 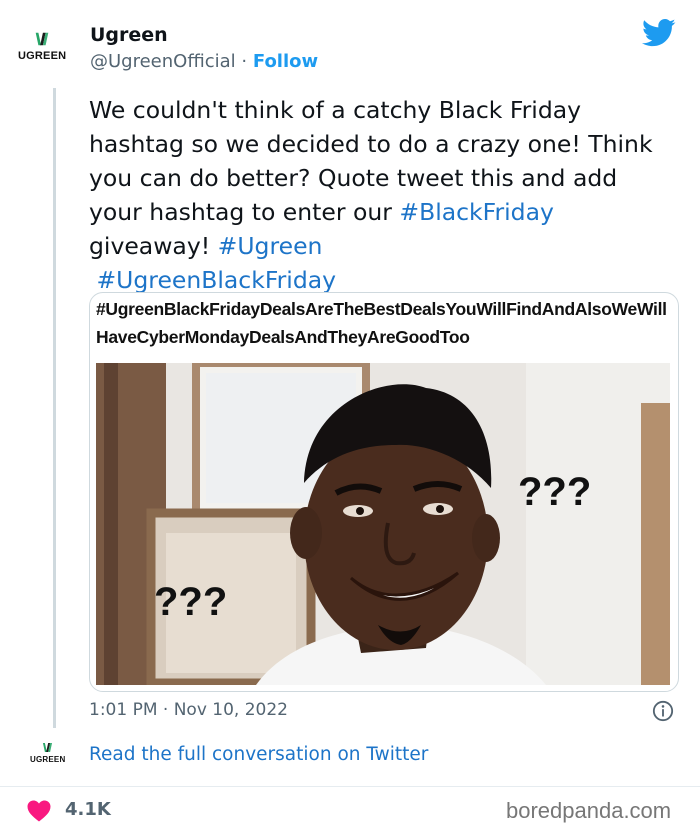 What do you see at coordinates (350, 786) in the screenshot?
I see `footer-divider` at bounding box center [350, 786].